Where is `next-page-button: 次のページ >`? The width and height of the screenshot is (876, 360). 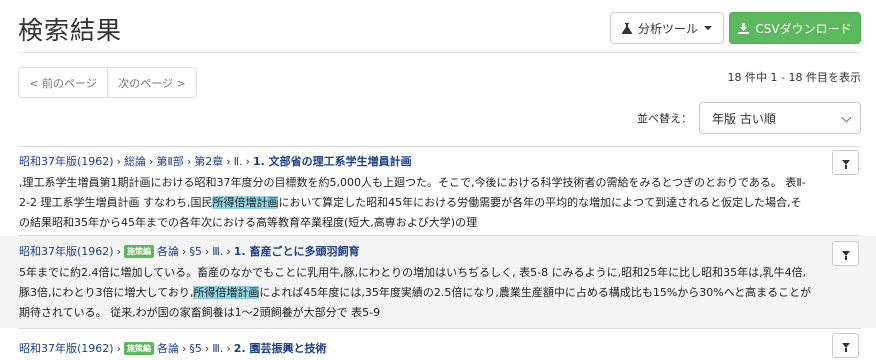 next-page-button: 次のページ > is located at coordinates (152, 82).